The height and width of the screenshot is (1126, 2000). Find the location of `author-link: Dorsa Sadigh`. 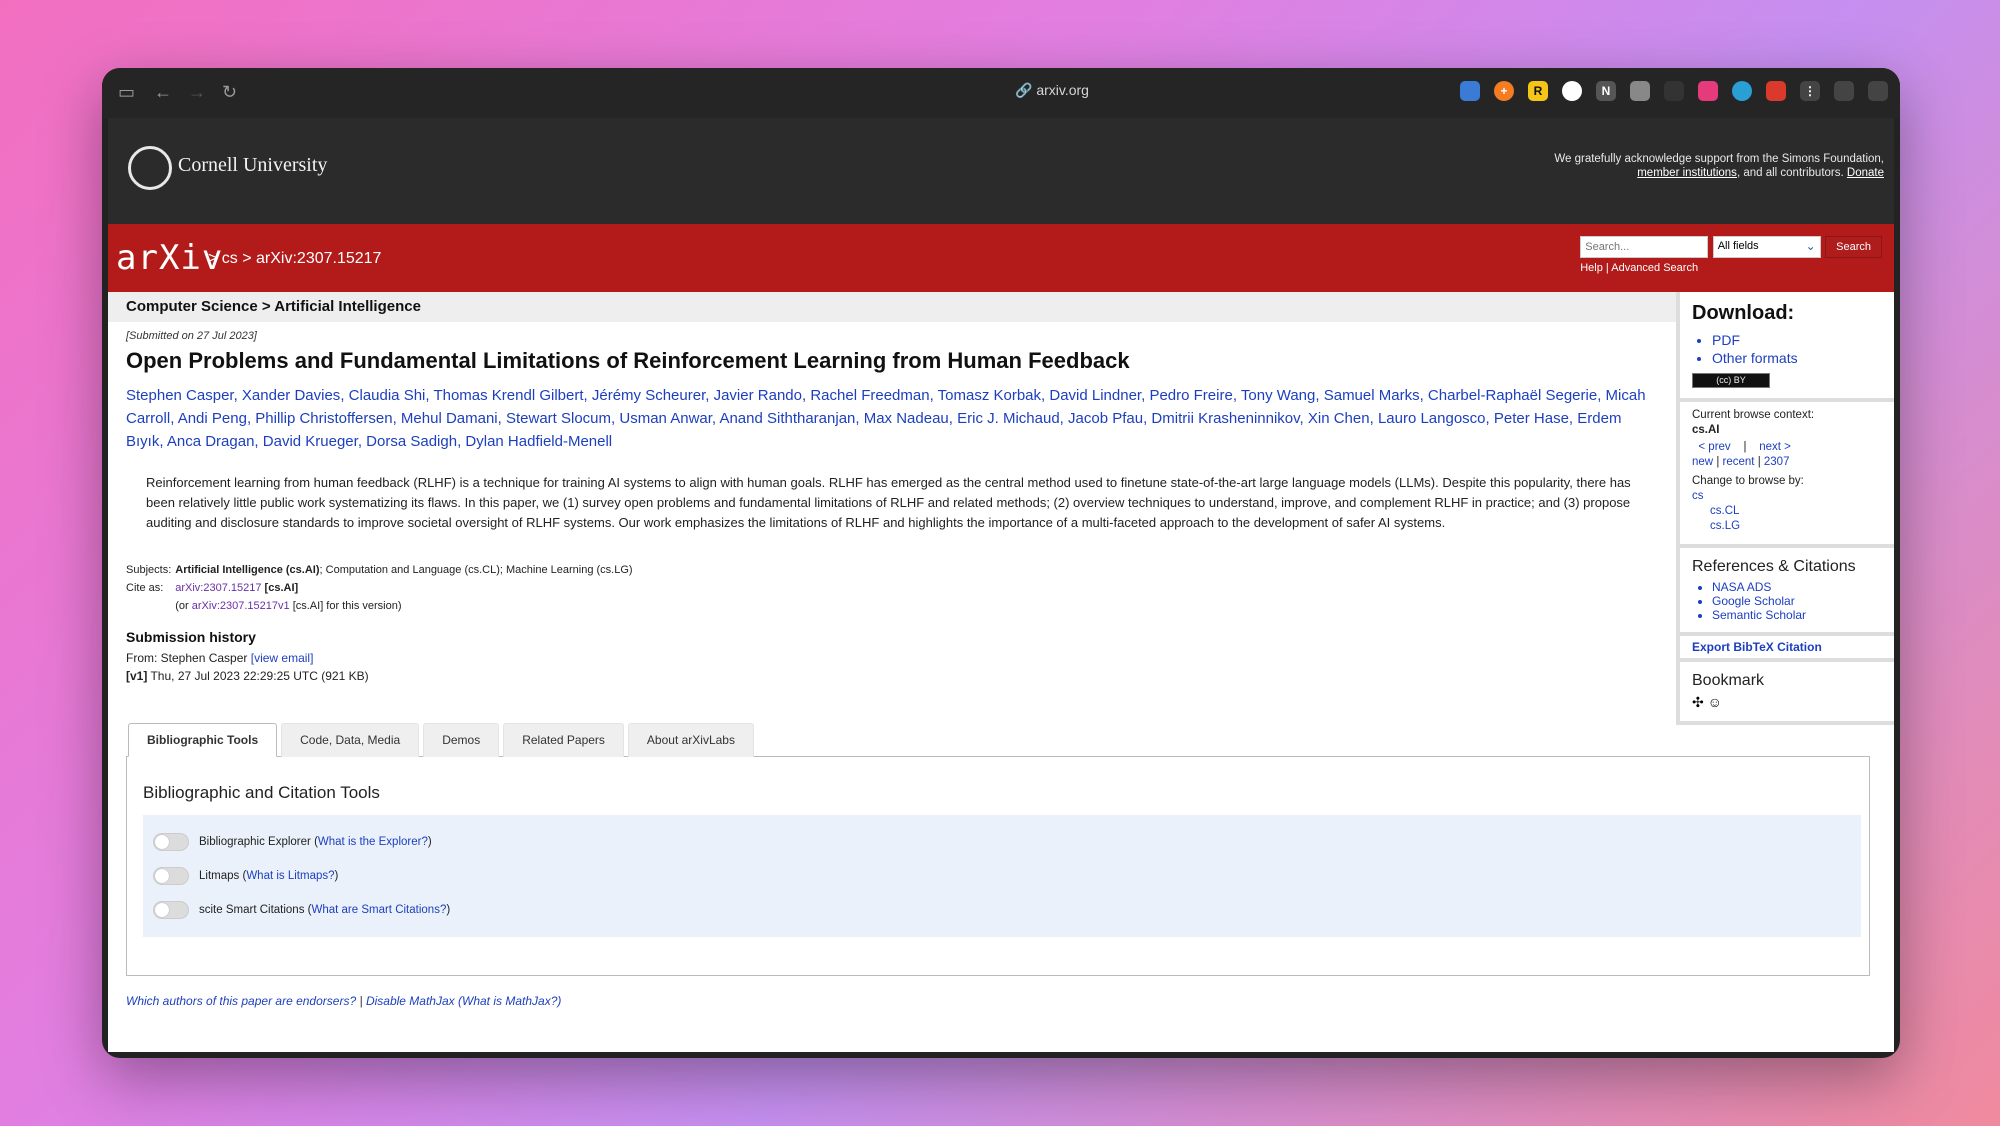

author-link: Dorsa Sadigh is located at coordinates (411, 441).